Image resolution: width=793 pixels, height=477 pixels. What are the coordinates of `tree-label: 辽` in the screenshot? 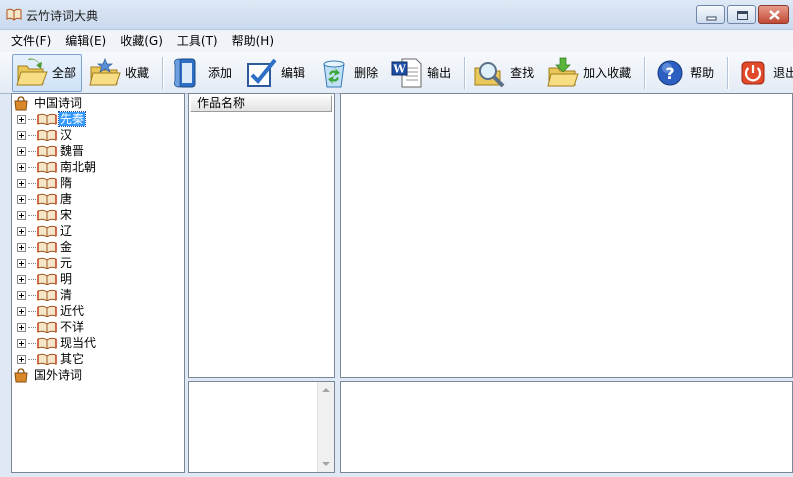 It's located at (66, 231).